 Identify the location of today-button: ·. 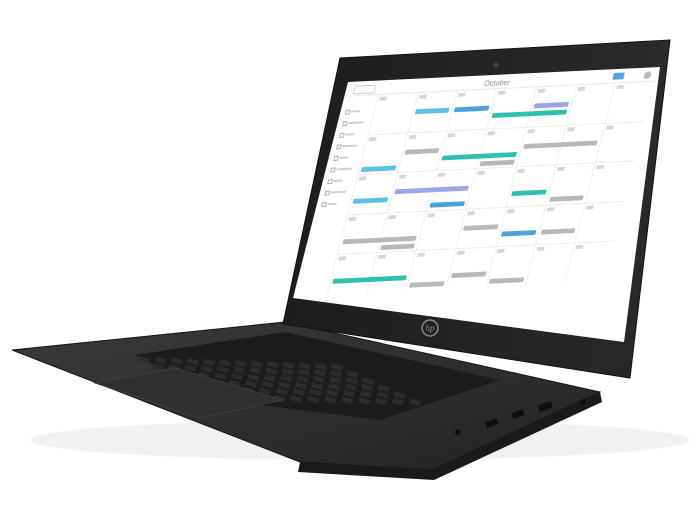
(364, 89).